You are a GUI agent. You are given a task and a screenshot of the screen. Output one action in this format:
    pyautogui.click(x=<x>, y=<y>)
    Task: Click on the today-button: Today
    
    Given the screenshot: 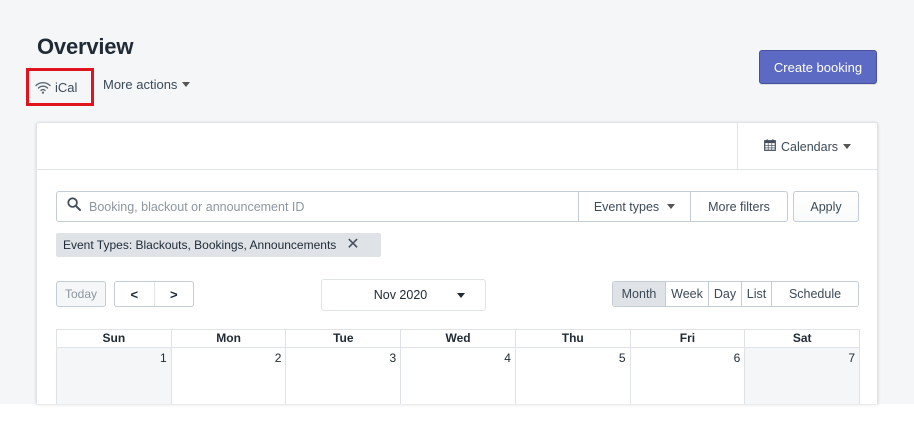 What is the action you would take?
    pyautogui.click(x=81, y=294)
    